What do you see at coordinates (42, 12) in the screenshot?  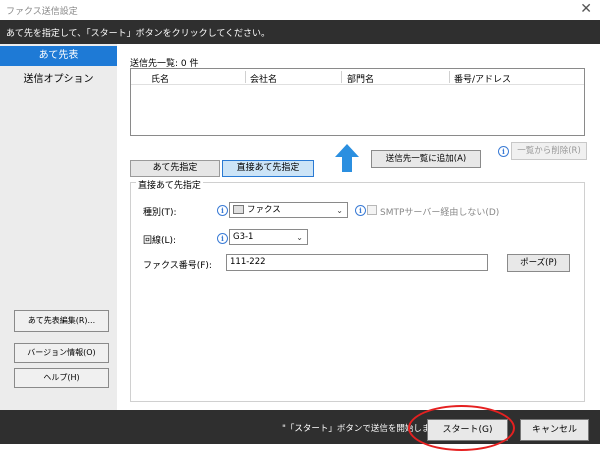 I see `window-title: ファクス送信設定` at bounding box center [42, 12].